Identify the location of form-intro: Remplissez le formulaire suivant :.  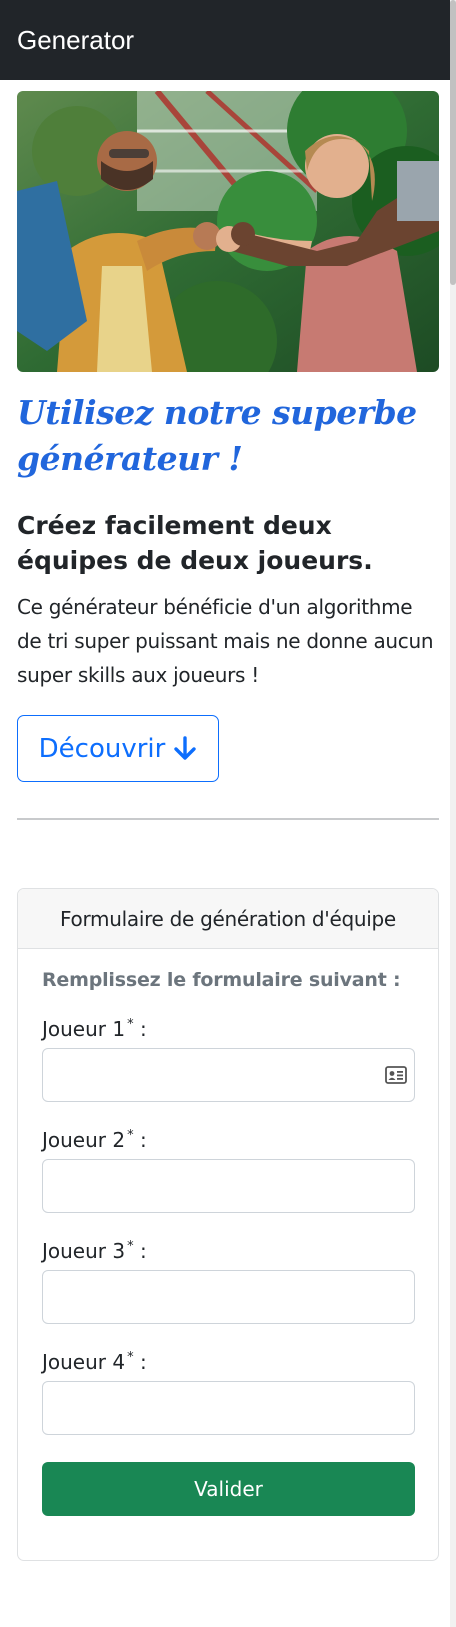
(221, 980).